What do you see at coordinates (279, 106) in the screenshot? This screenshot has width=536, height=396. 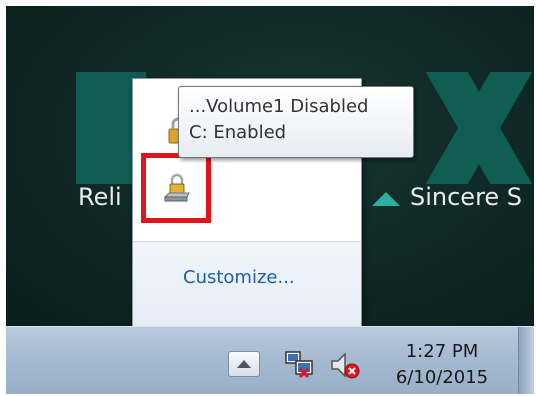 I see `tooltip-line-1: ...Volume1 Disabled` at bounding box center [279, 106].